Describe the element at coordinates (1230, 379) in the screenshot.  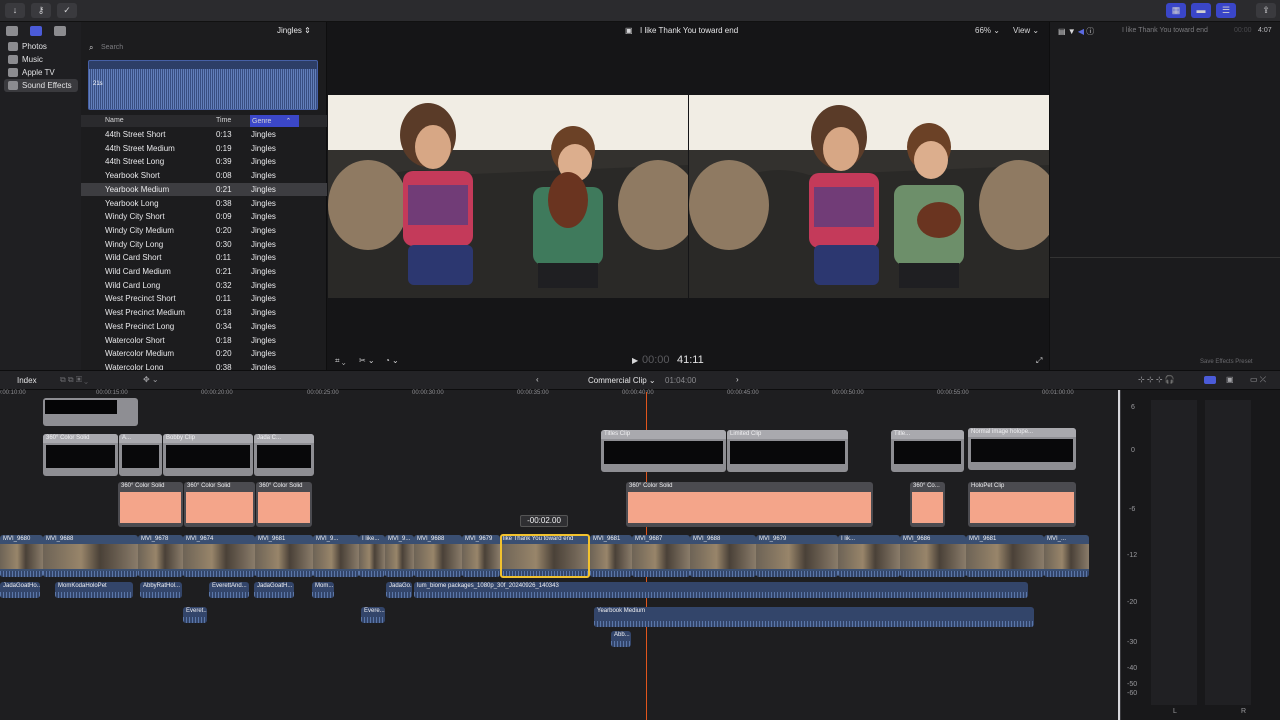
I see `clip-appearance-icon: ▣` at that location.